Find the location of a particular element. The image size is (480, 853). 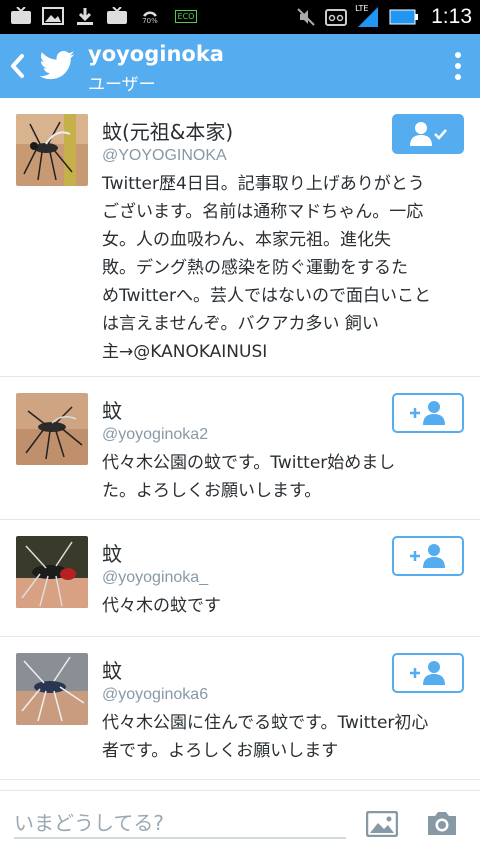

back-chevron-icon is located at coordinates (17, 66).